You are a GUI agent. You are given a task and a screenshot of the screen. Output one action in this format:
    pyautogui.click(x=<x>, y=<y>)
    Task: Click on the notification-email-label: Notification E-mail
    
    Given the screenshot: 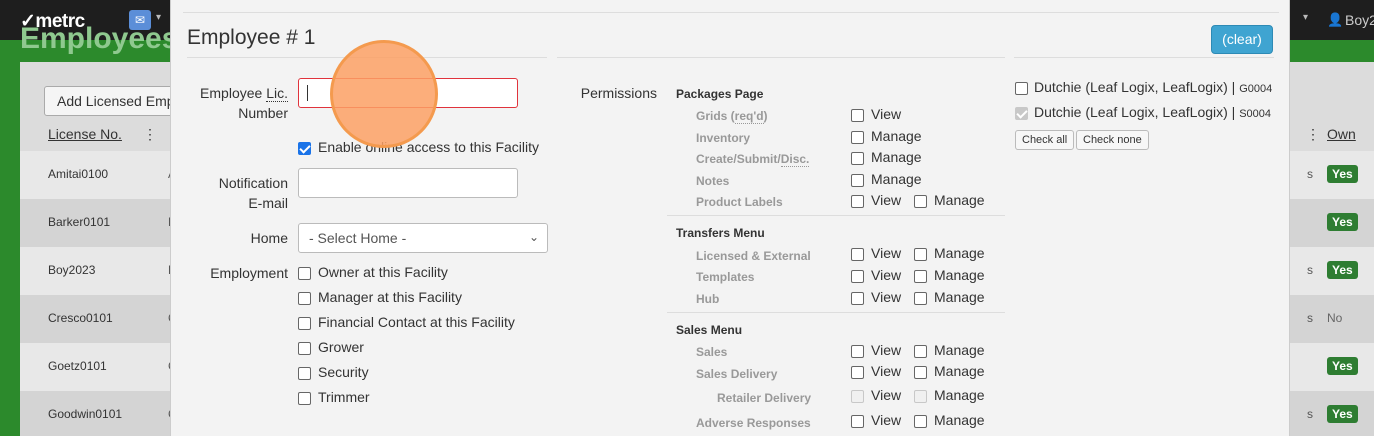 What is the action you would take?
    pyautogui.click(x=239, y=193)
    